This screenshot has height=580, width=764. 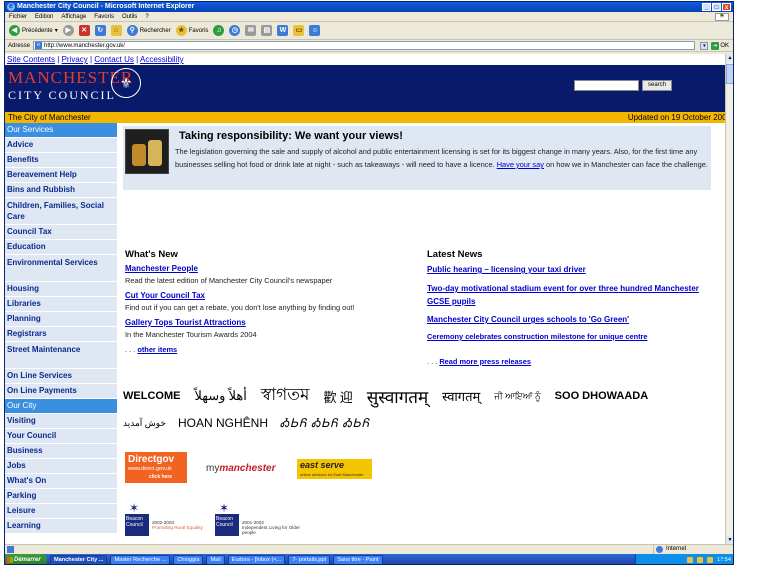 What do you see at coordinates (61, 481) in the screenshot?
I see `sidebar-item: What's On` at bounding box center [61, 481].